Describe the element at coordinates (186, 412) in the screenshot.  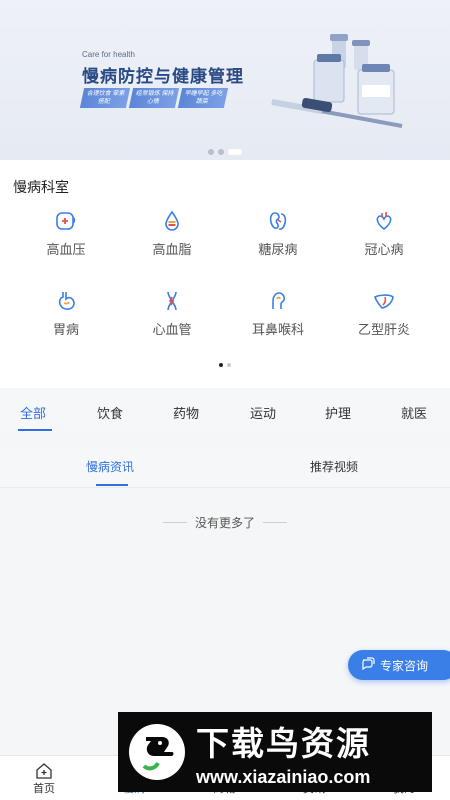
I see `tab-medicine: 药物` at that location.